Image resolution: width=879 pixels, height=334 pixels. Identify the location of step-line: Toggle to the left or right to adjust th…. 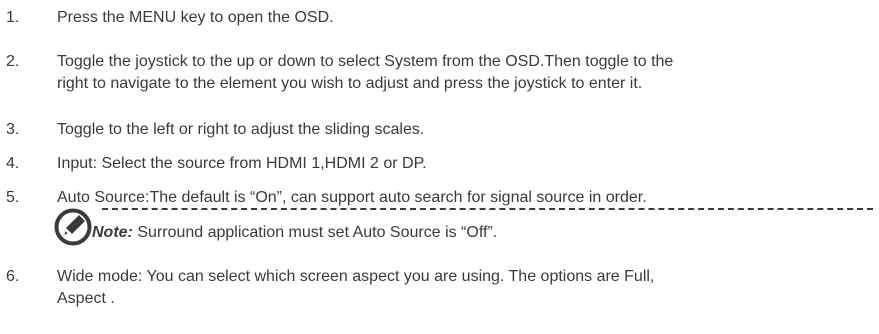
(241, 129).